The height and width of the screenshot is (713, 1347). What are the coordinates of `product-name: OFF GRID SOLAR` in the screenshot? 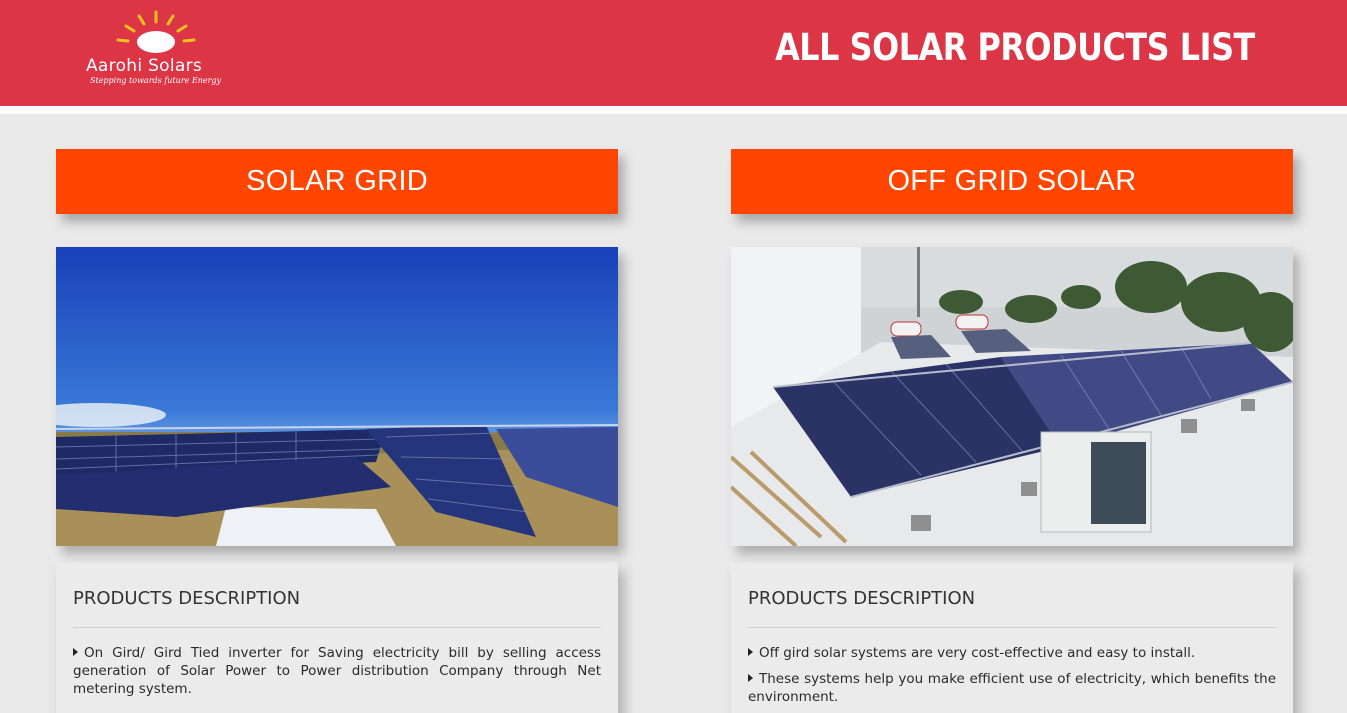 It's located at (1012, 181).